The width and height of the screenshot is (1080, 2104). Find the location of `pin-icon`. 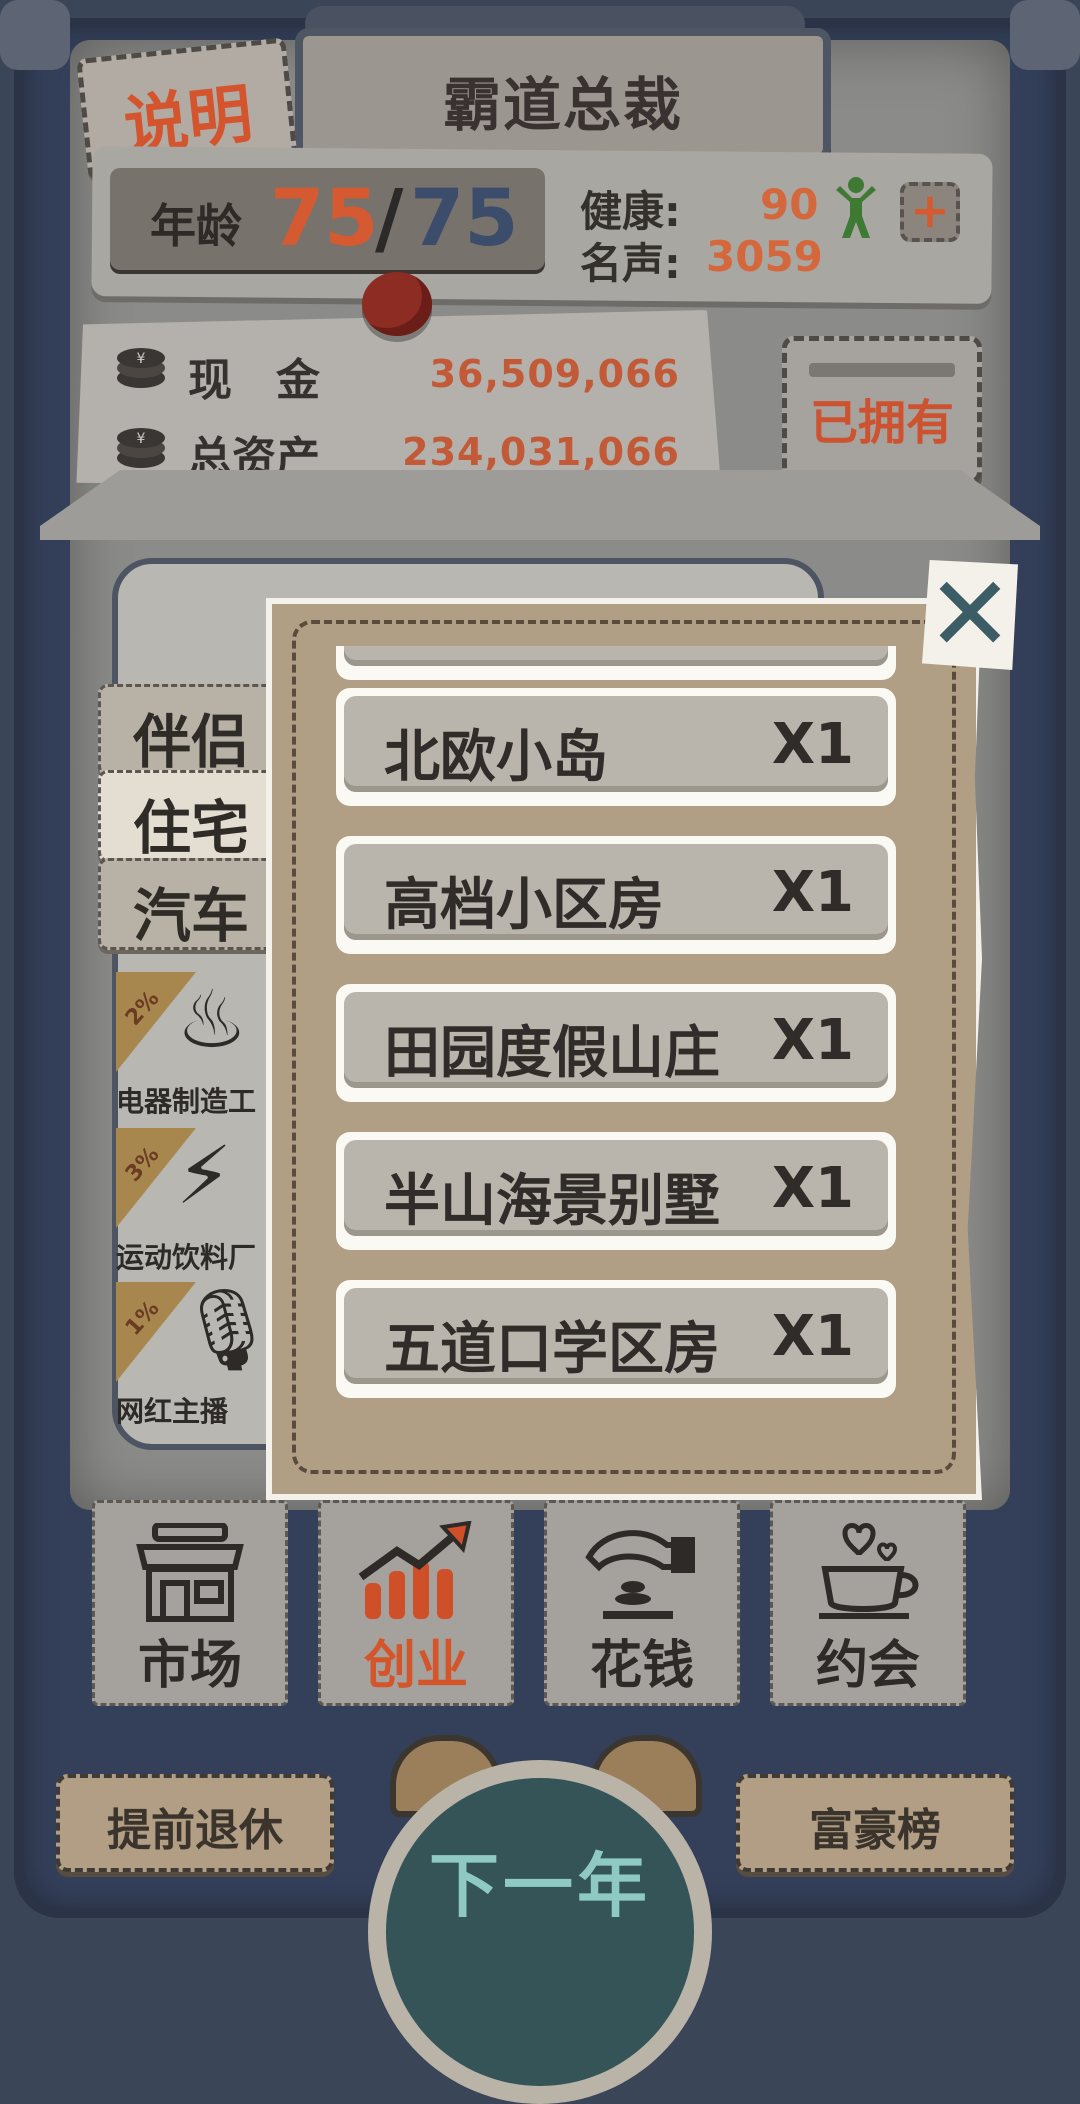

pin-icon is located at coordinates (397, 304).